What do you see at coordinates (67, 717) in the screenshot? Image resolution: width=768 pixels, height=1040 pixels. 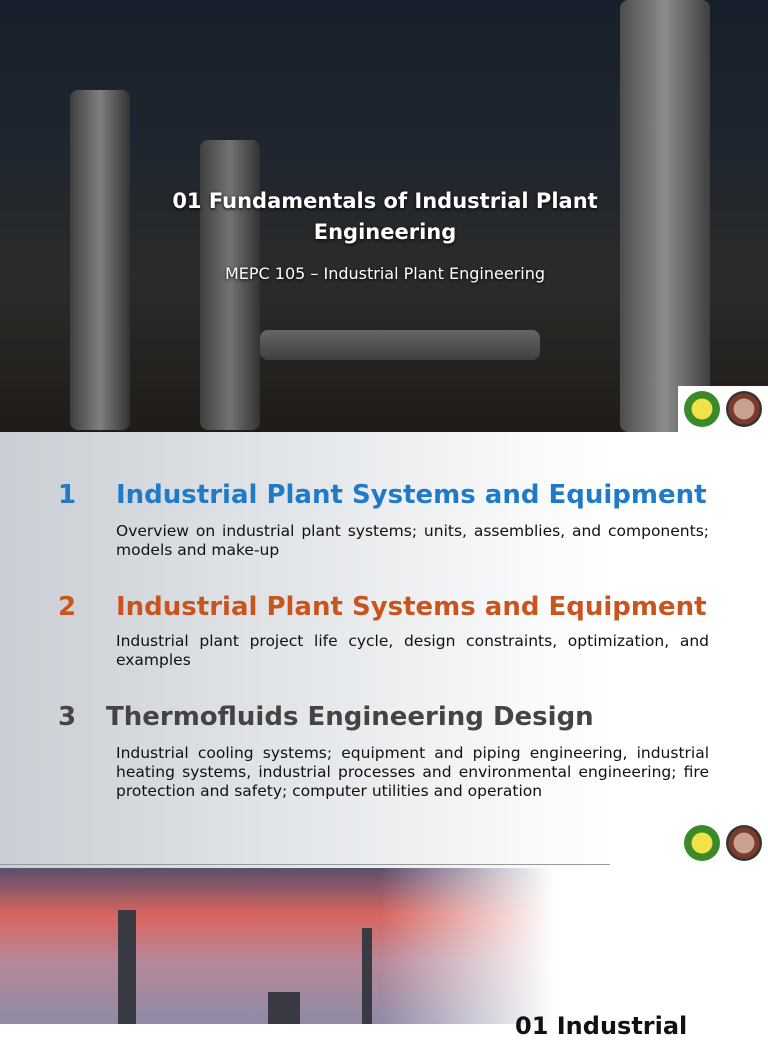 I see `item-number: 3` at bounding box center [67, 717].